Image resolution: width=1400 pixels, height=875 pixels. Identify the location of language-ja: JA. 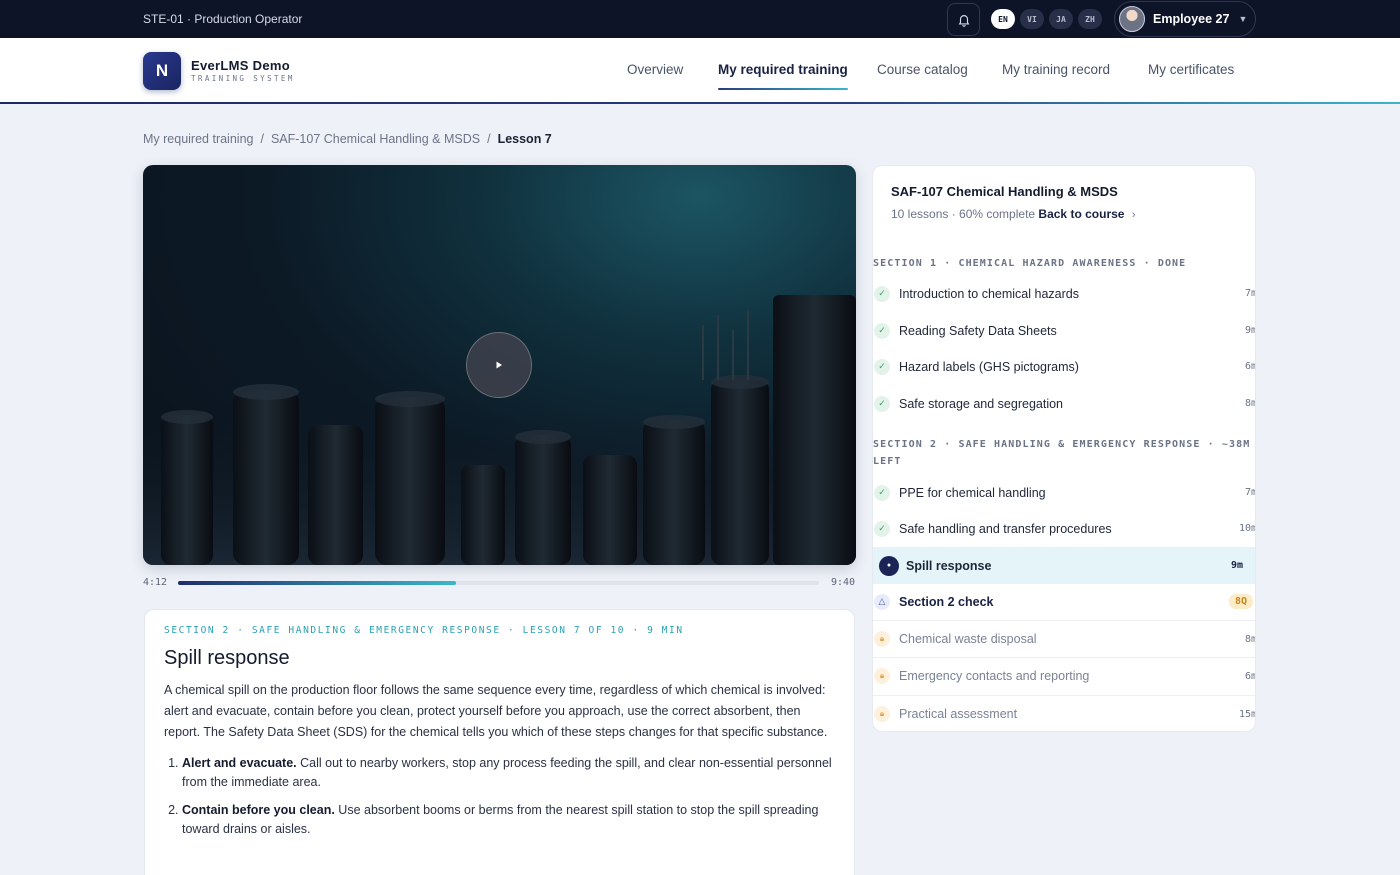
(1061, 19).